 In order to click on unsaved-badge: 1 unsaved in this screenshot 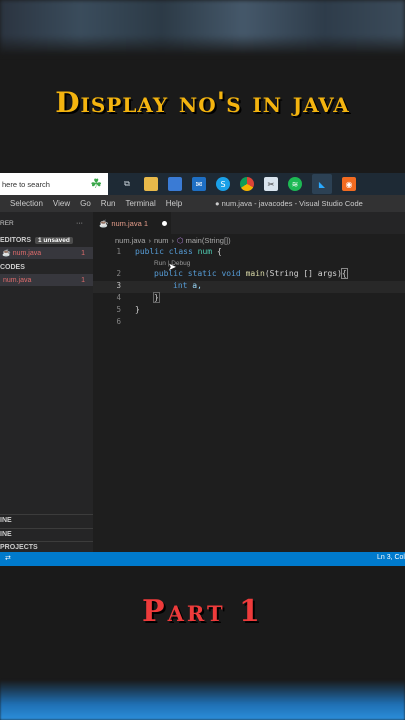, I will do `click(54, 240)`.